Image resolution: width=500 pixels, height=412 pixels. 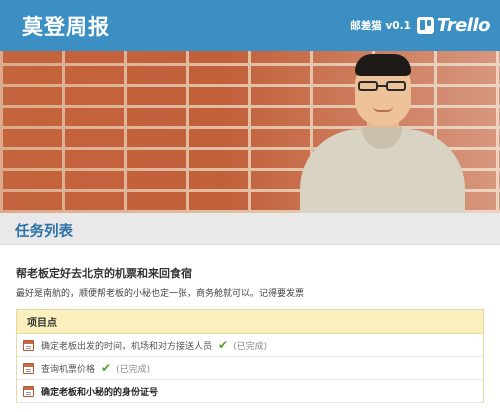 I want to click on checklist-item-text: 确定老板出发的时间，机场和对方接送人员, so click(x=127, y=346).